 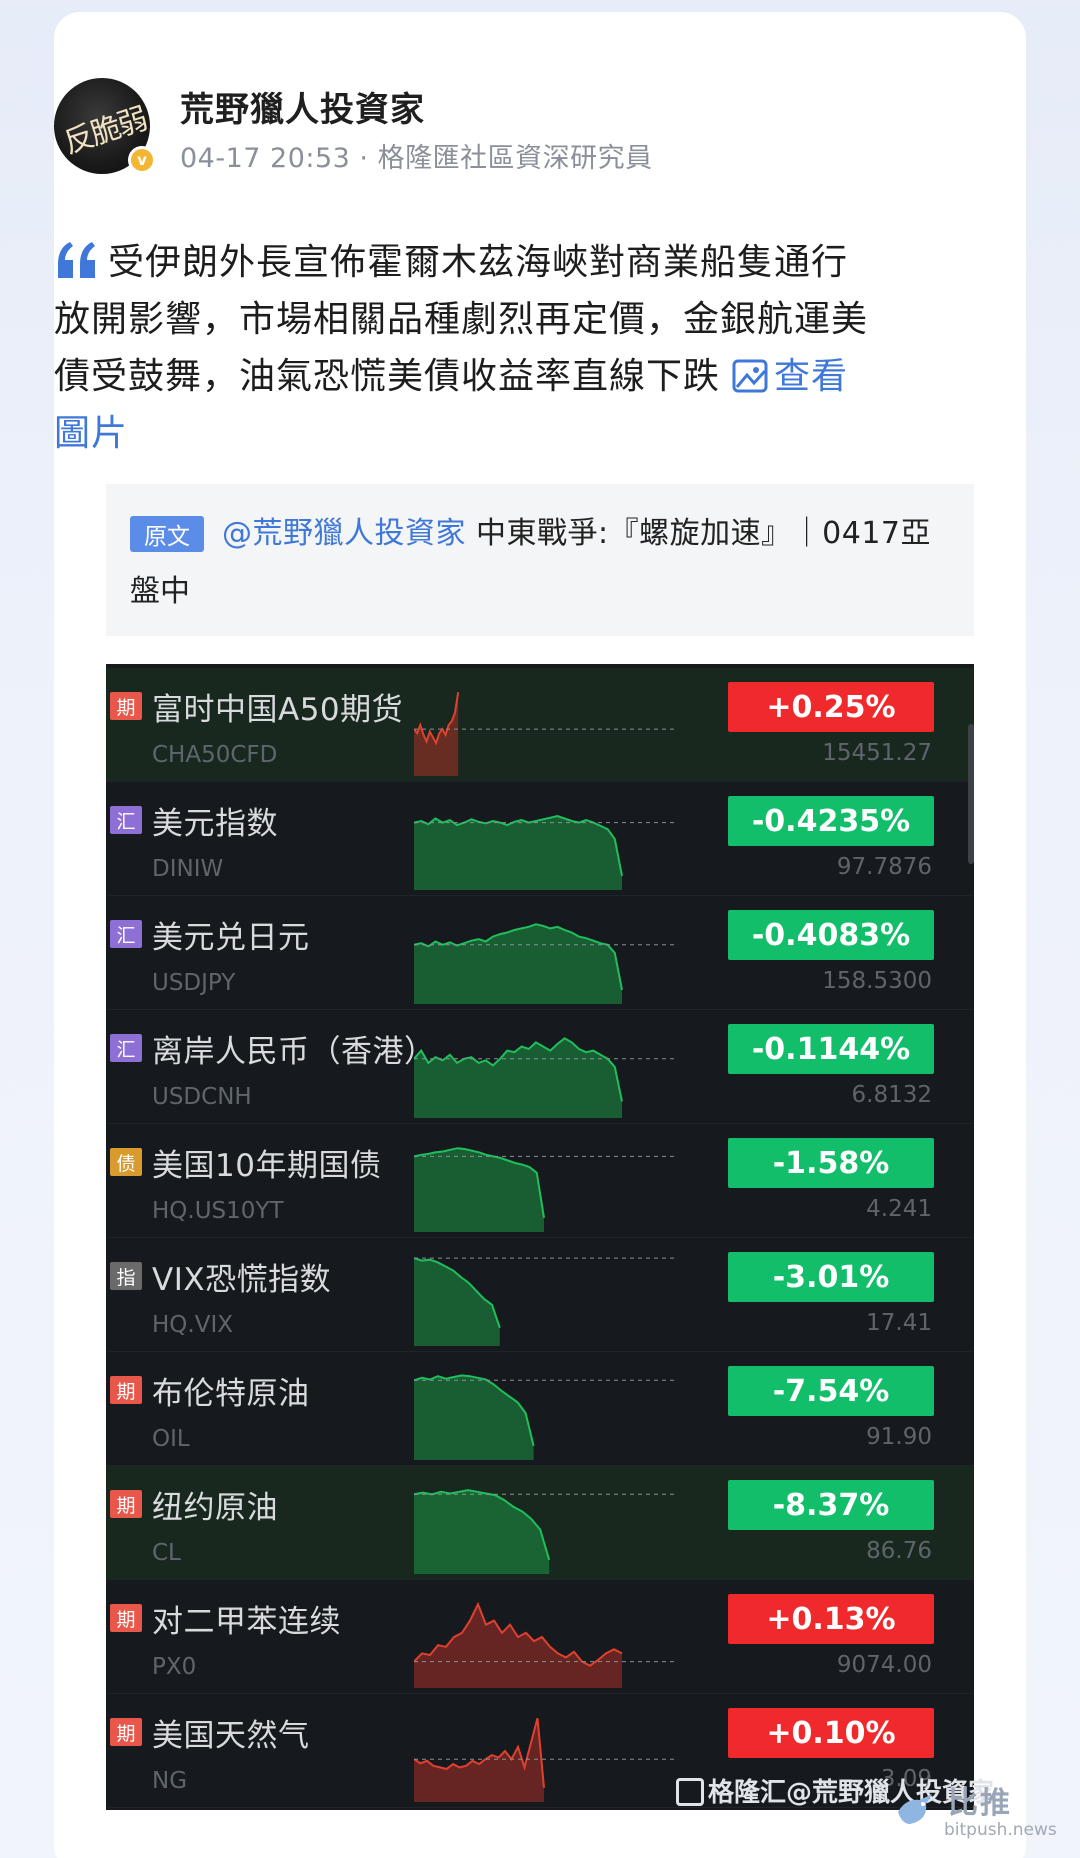 I want to click on instrument-code: HQ.VIX, so click(x=192, y=1325).